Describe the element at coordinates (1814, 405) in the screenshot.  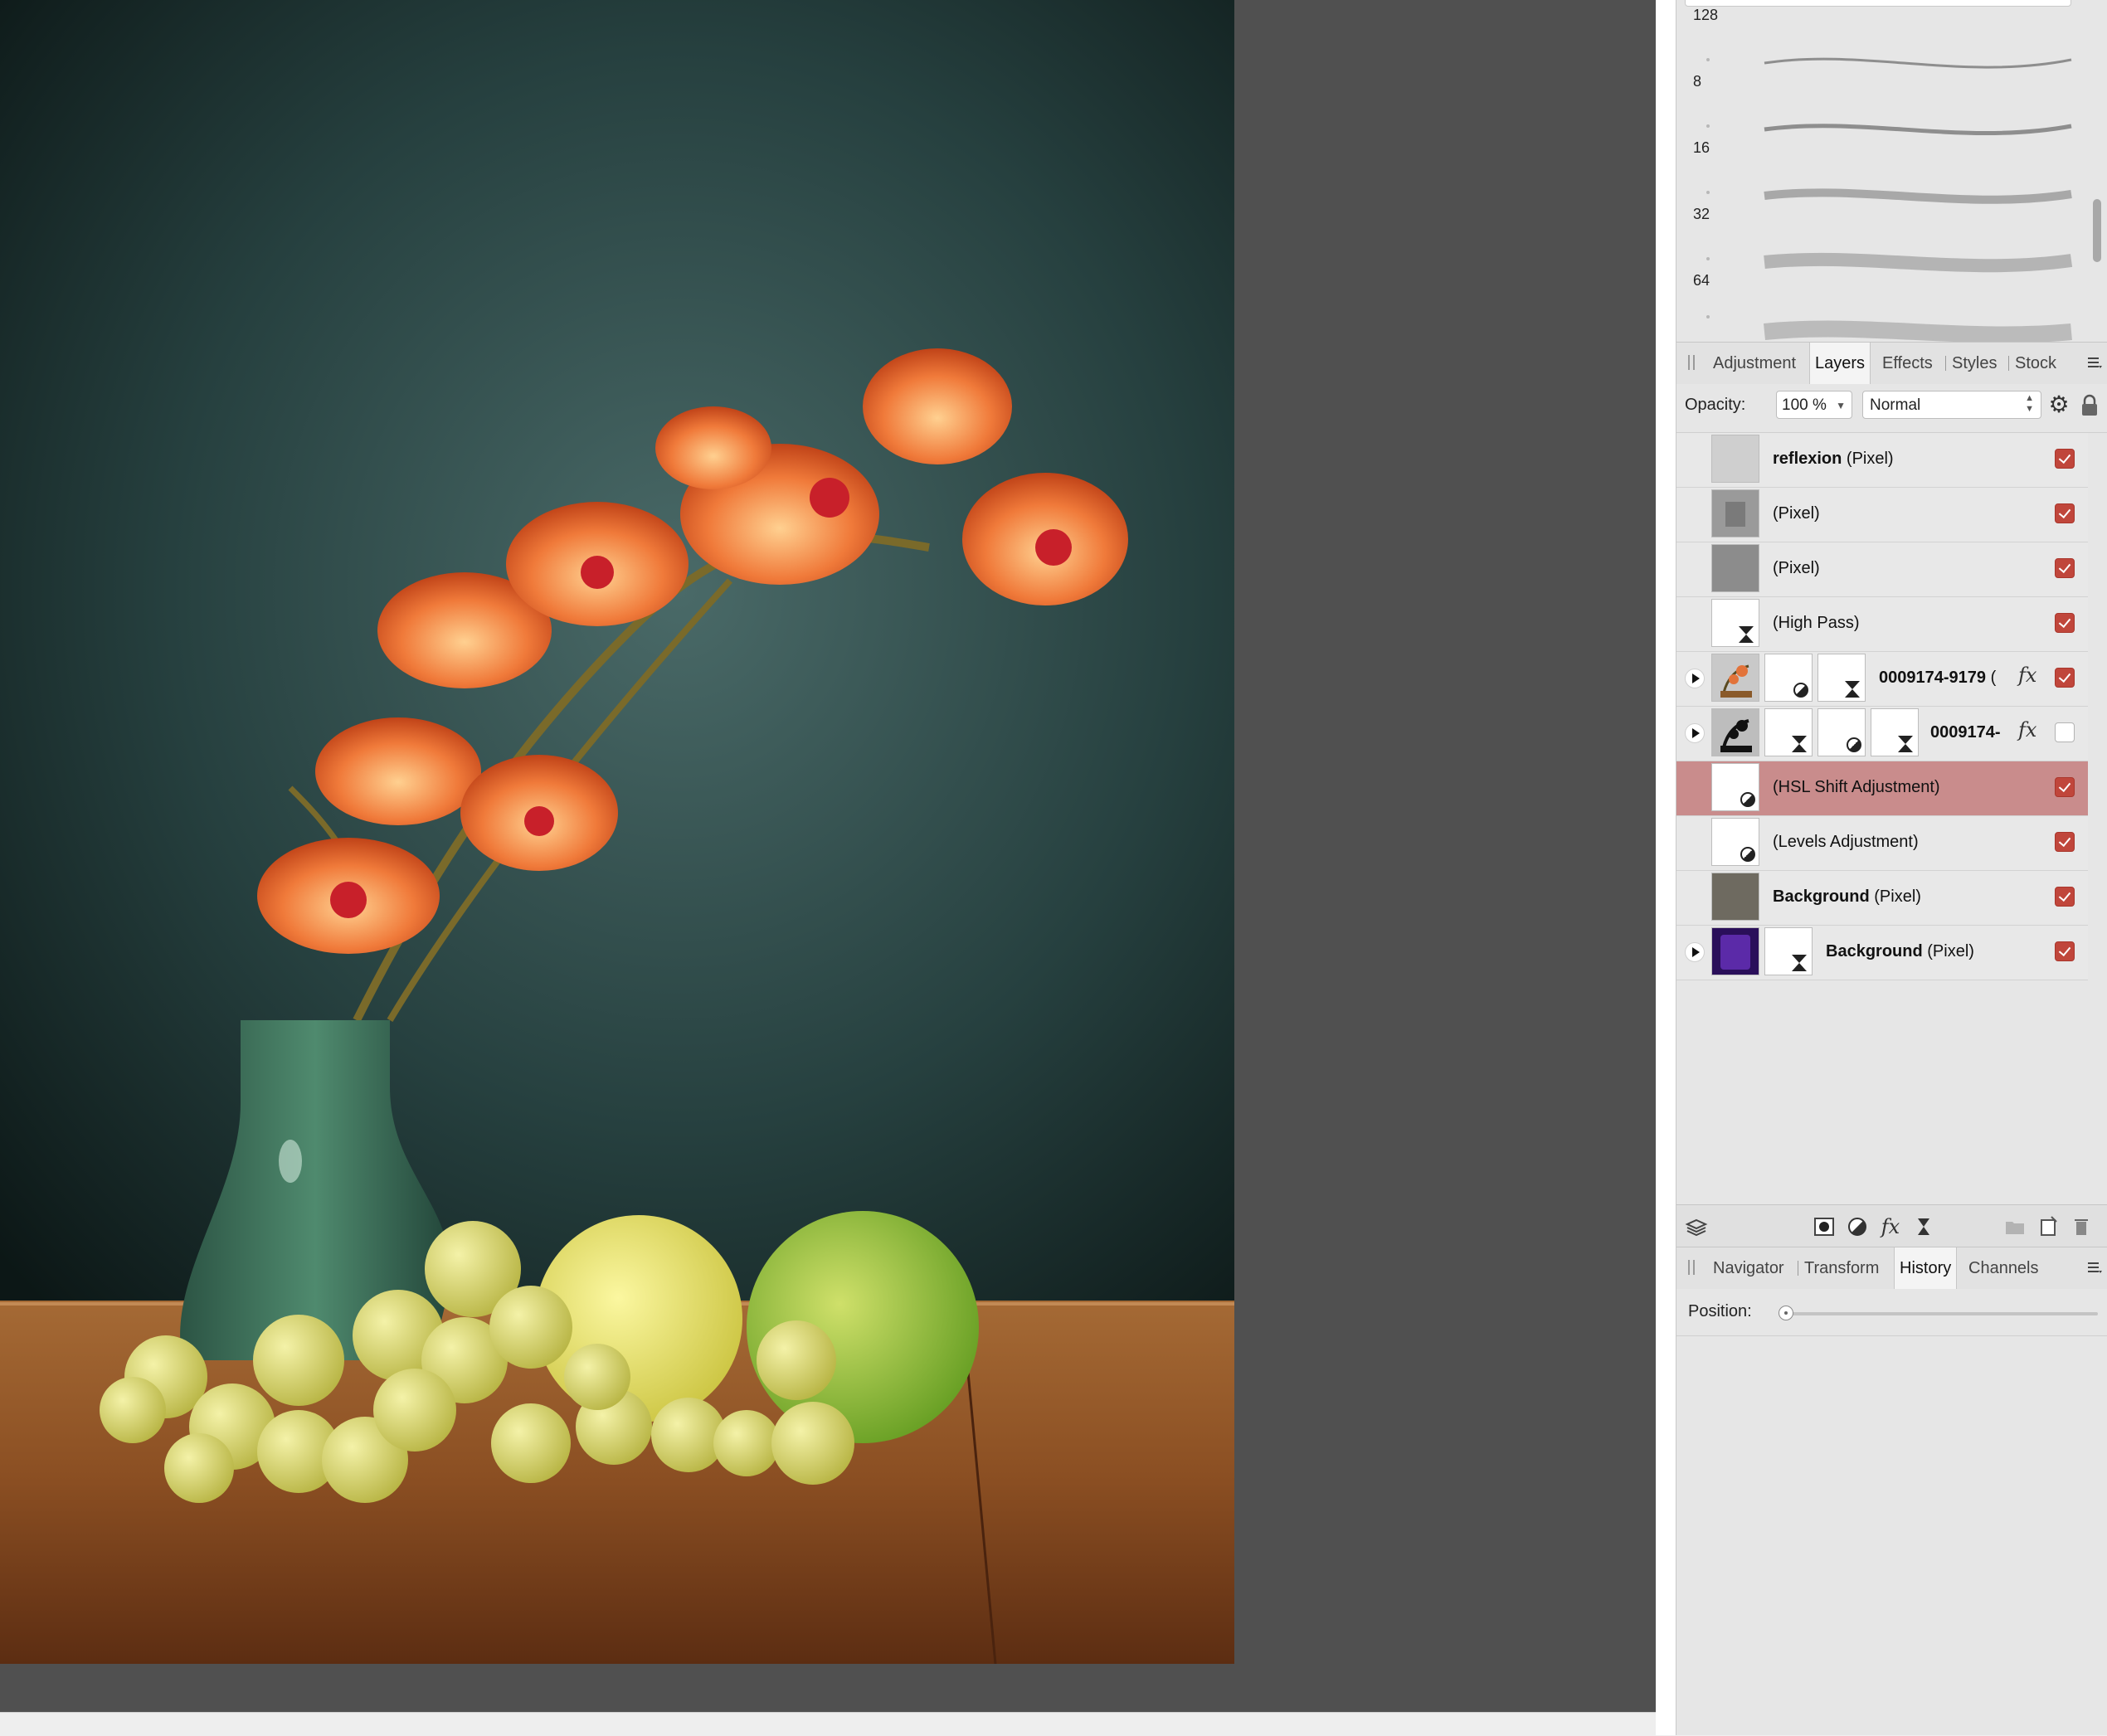
I see `opacity-field: 100 % ▼` at that location.